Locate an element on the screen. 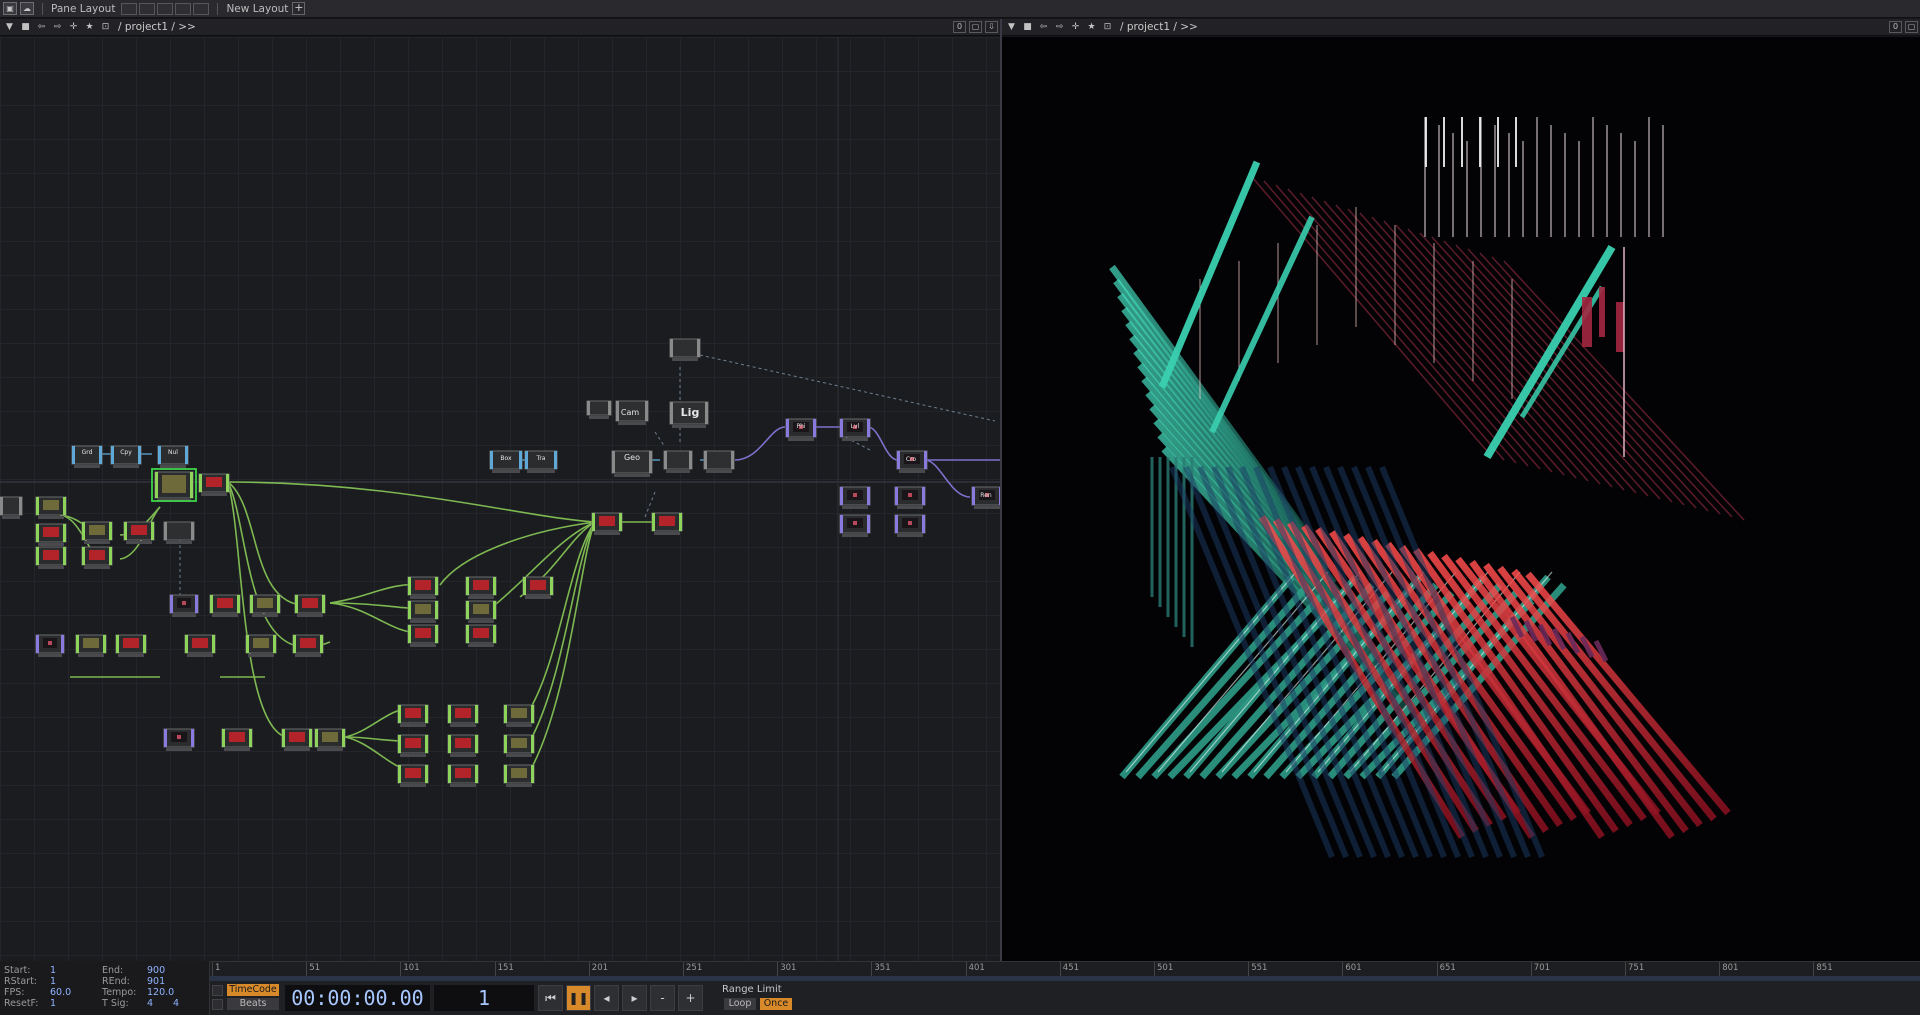  start-value: 1 is located at coordinates (53, 970).